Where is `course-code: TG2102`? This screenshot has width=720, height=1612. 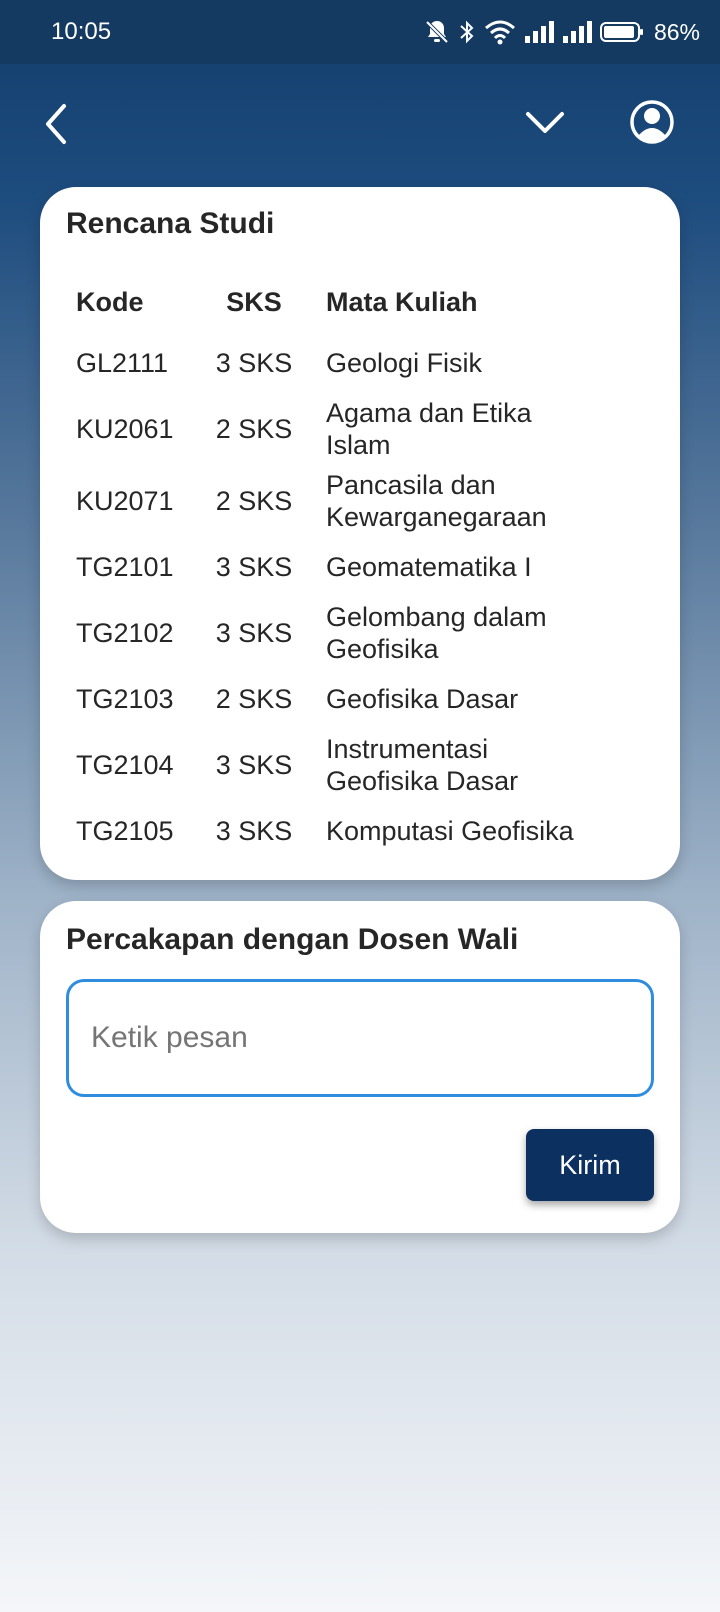 course-code: TG2102 is located at coordinates (125, 632).